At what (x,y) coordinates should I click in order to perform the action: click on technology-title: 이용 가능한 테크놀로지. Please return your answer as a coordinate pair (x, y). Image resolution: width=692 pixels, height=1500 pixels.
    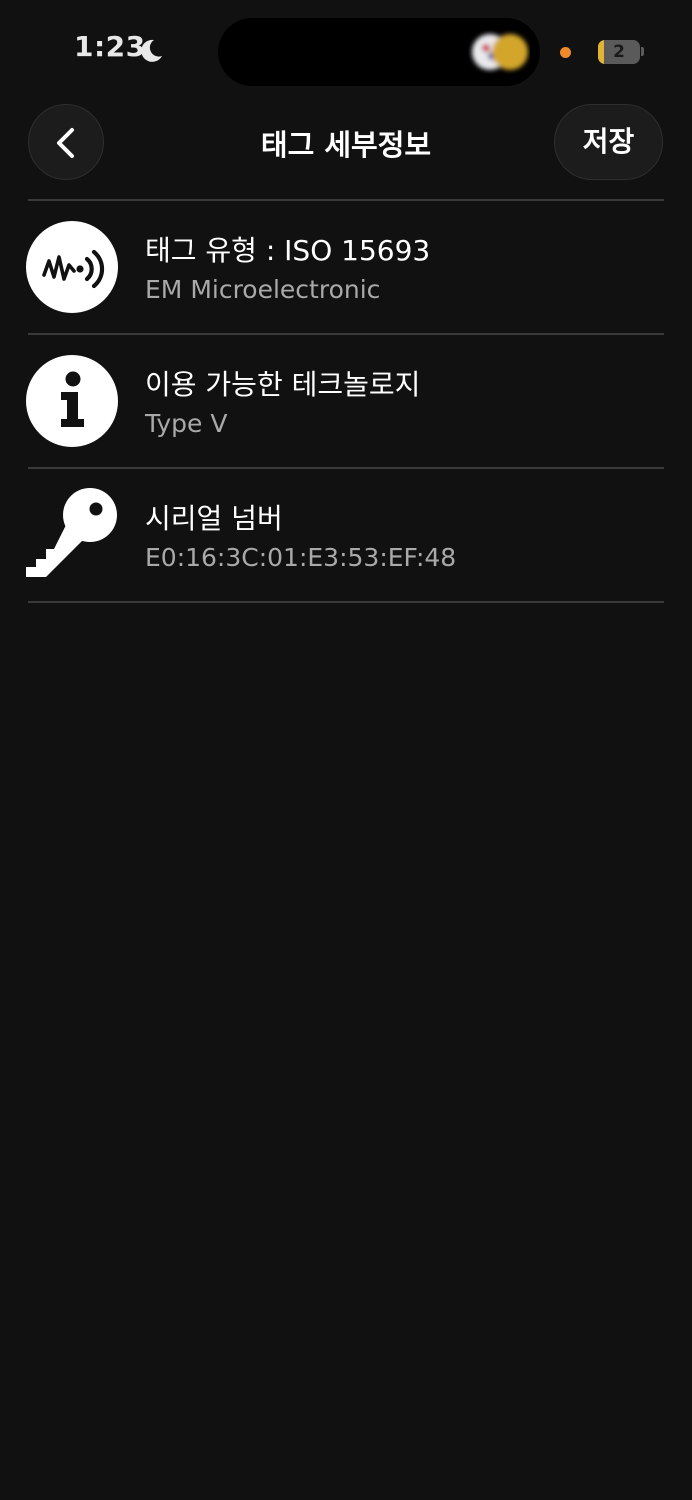
    Looking at the image, I should click on (283, 384).